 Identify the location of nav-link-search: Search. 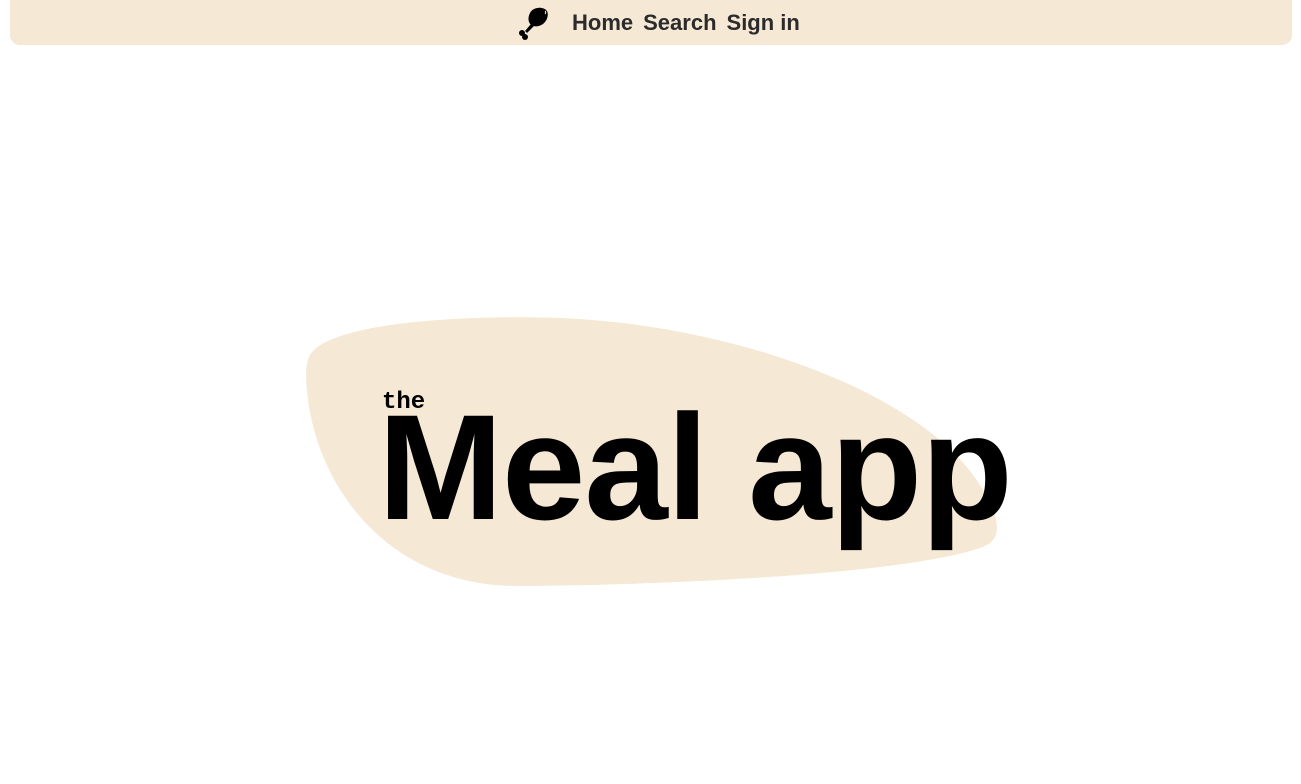
(679, 23).